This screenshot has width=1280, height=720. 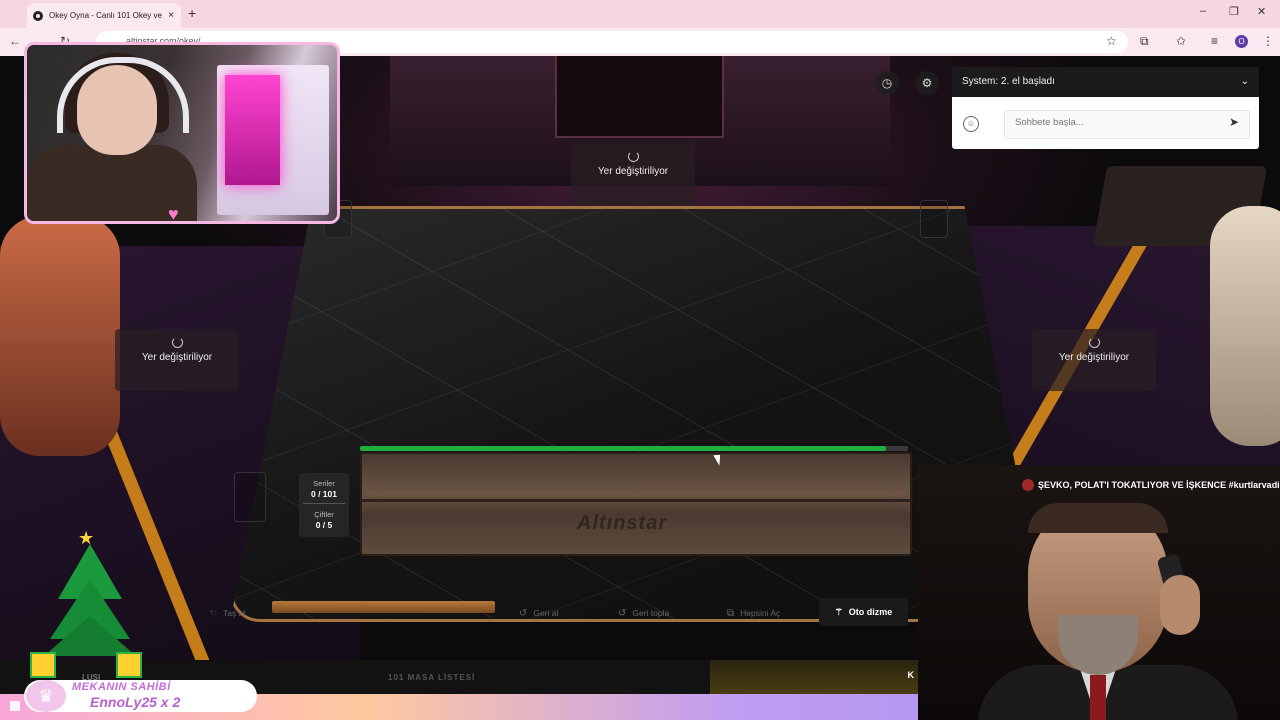 What do you see at coordinates (1105, 108) in the screenshot?
I see `chat-panel: System: 2. el başladı ⌄ ☺ ➤` at bounding box center [1105, 108].